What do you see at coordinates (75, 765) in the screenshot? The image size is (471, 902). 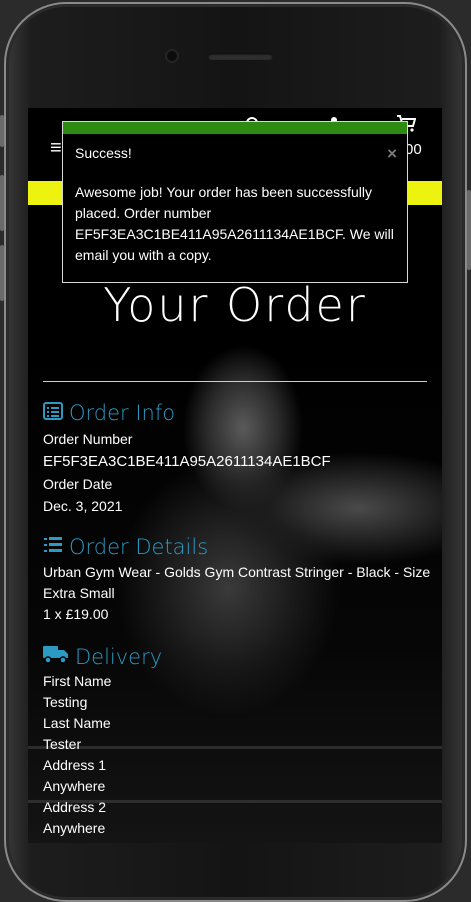 I see `address1-label: Address 1` at bounding box center [75, 765].